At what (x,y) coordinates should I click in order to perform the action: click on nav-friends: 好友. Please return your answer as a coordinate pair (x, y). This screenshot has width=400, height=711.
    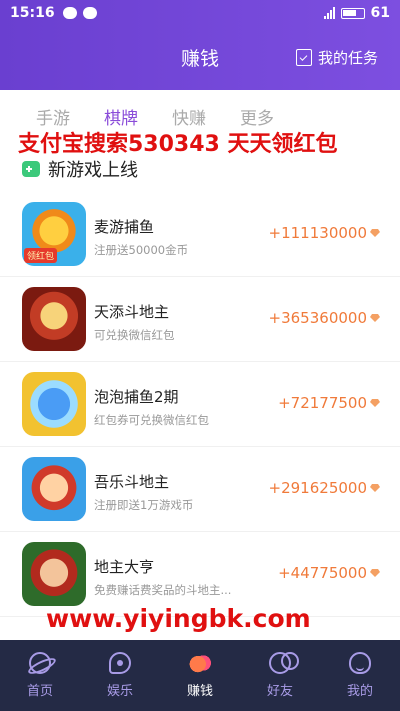
    Looking at the image, I should click on (280, 675).